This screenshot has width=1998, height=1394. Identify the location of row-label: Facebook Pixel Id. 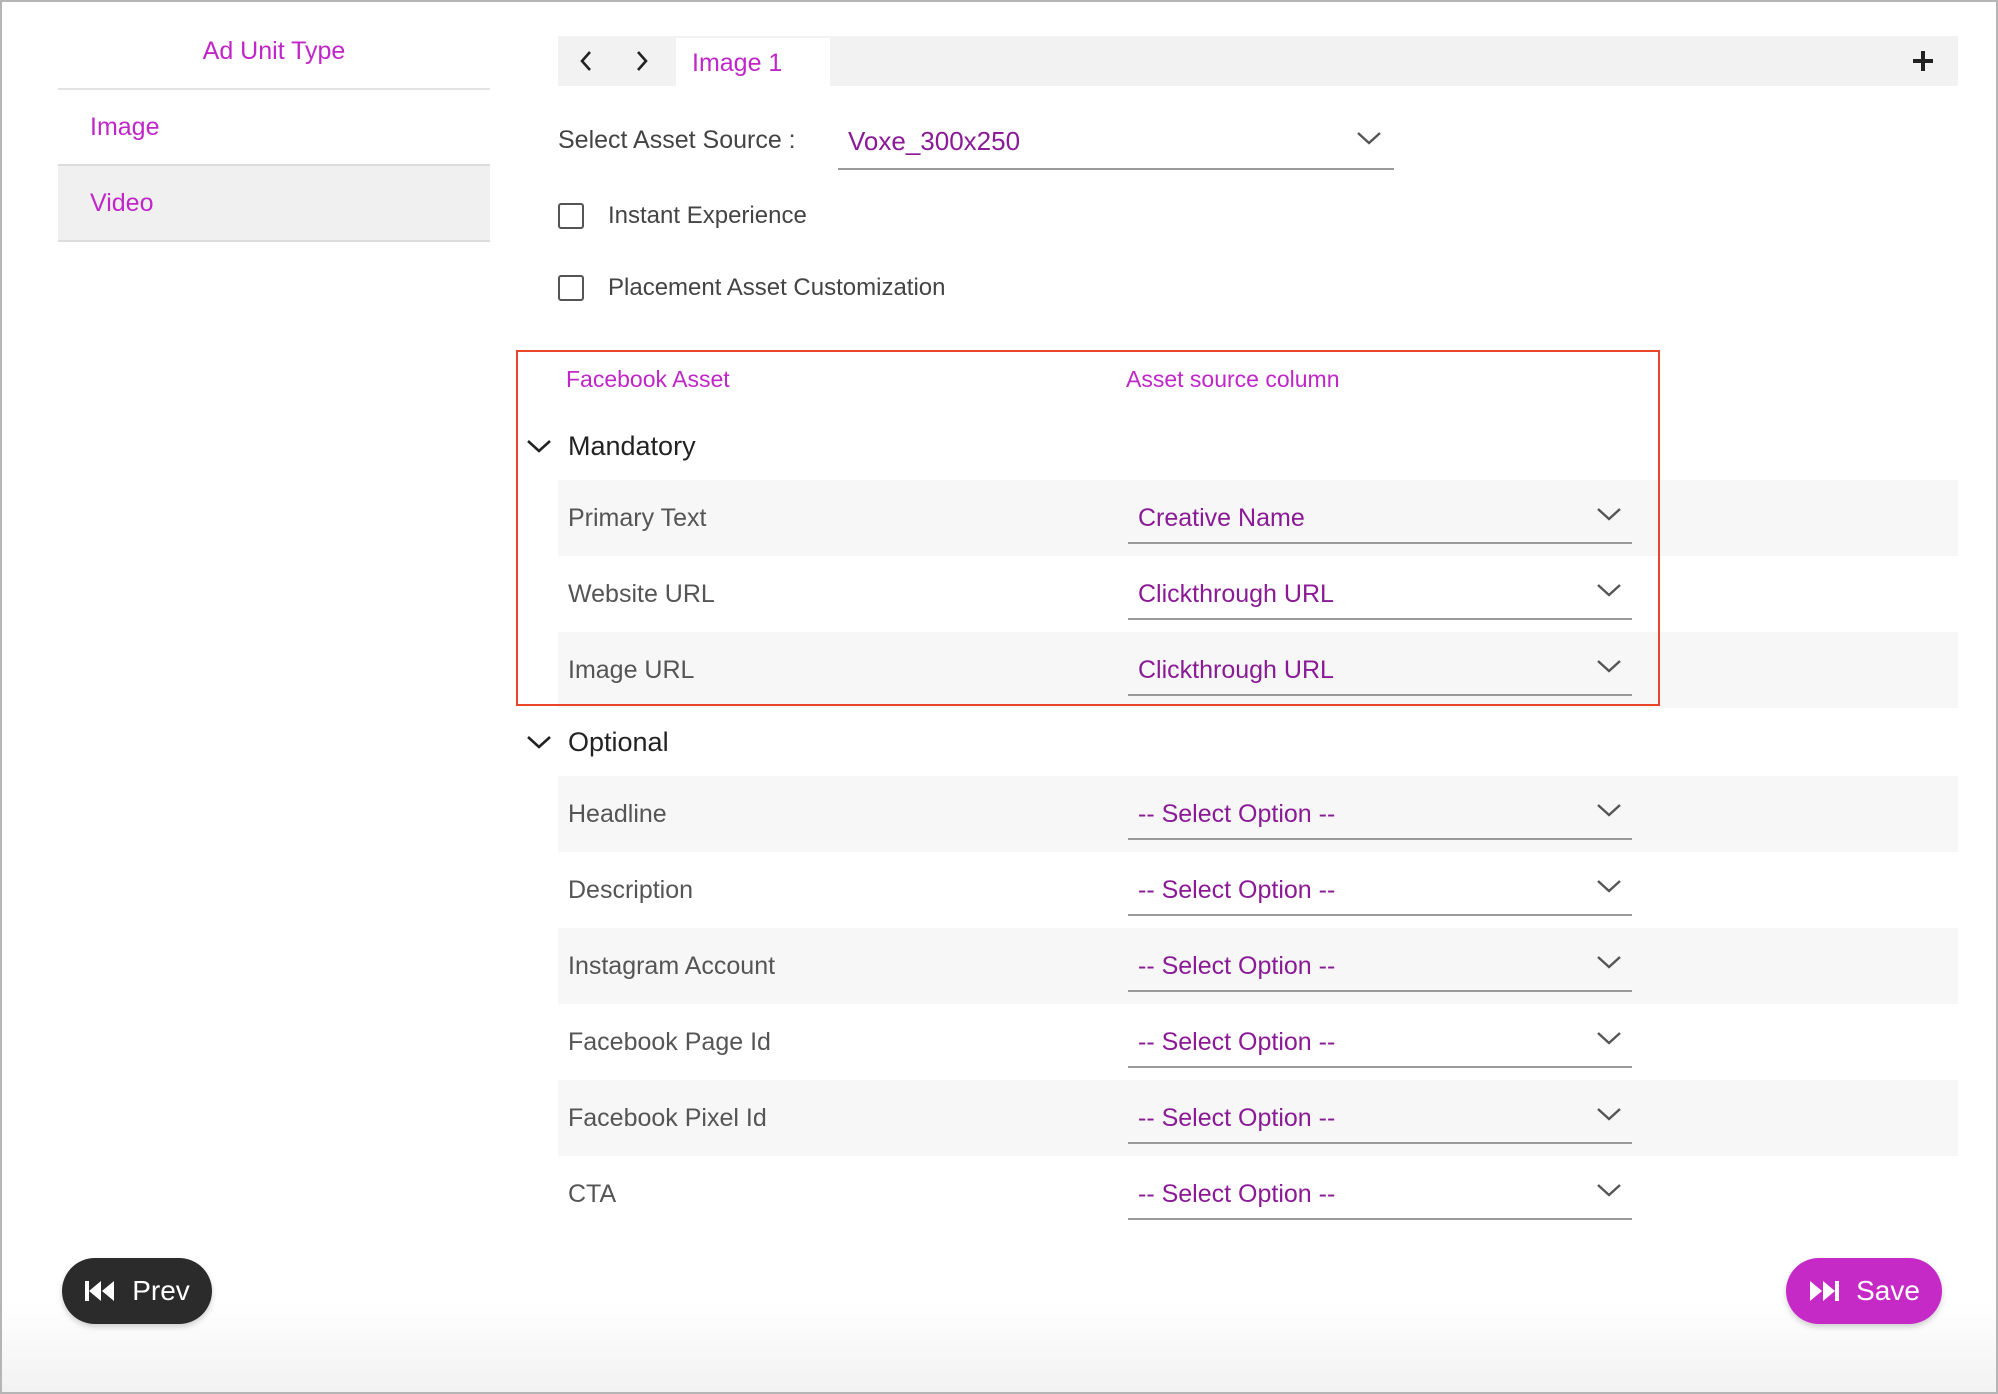
(667, 1118).